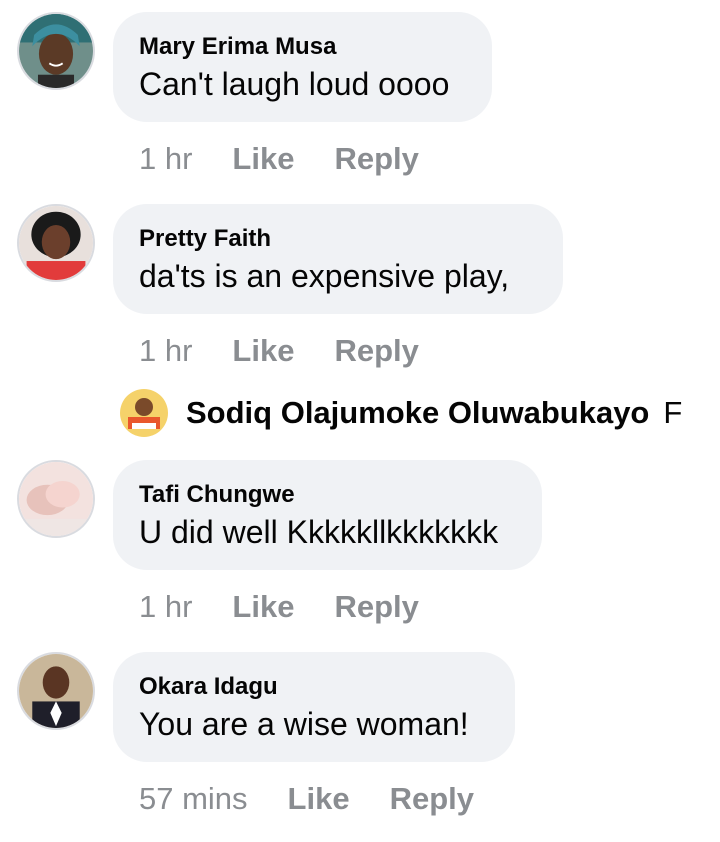  I want to click on reply-preview: Sodiq Olajumoke Oluwabukayo F, so click(401, 413).